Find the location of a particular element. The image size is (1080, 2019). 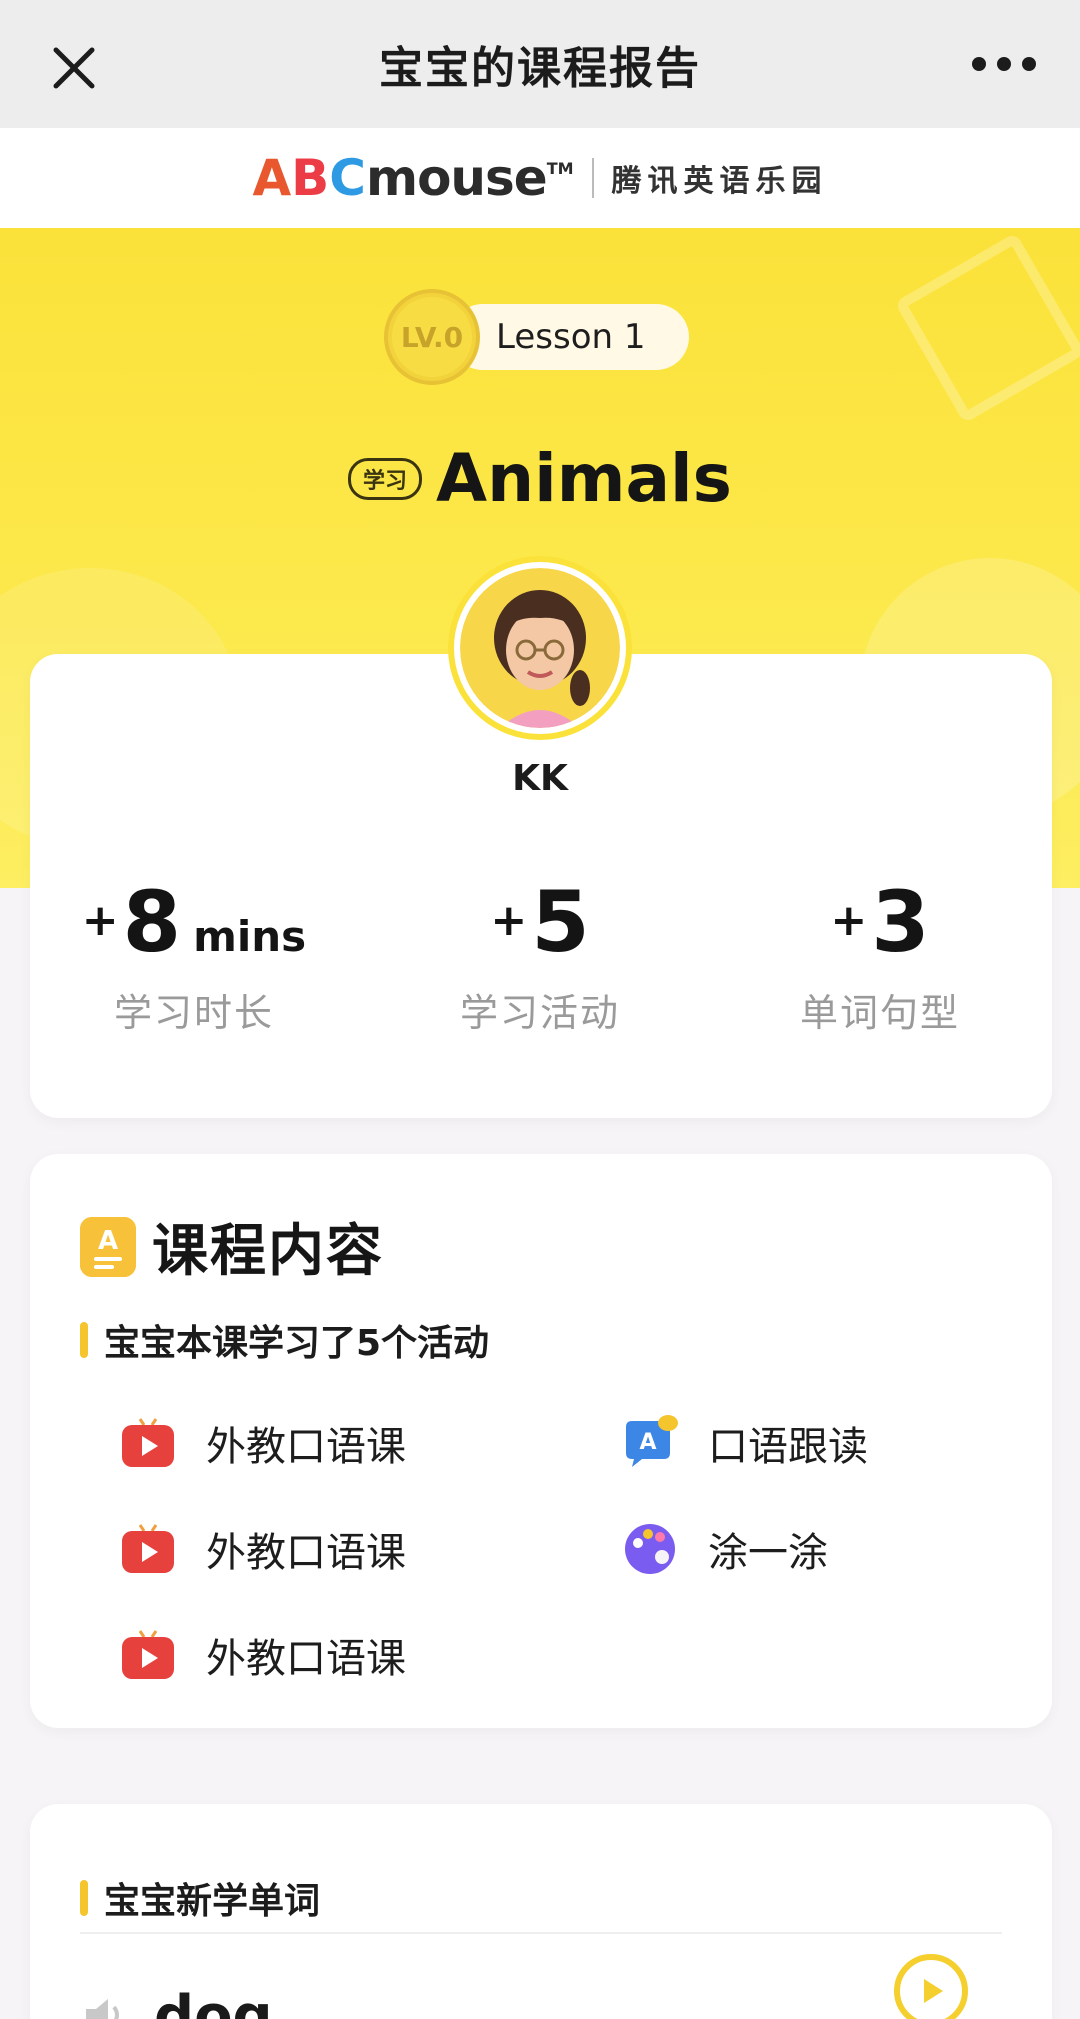

lesson-badge: LV.0 Lesson 1 is located at coordinates (537, 337).